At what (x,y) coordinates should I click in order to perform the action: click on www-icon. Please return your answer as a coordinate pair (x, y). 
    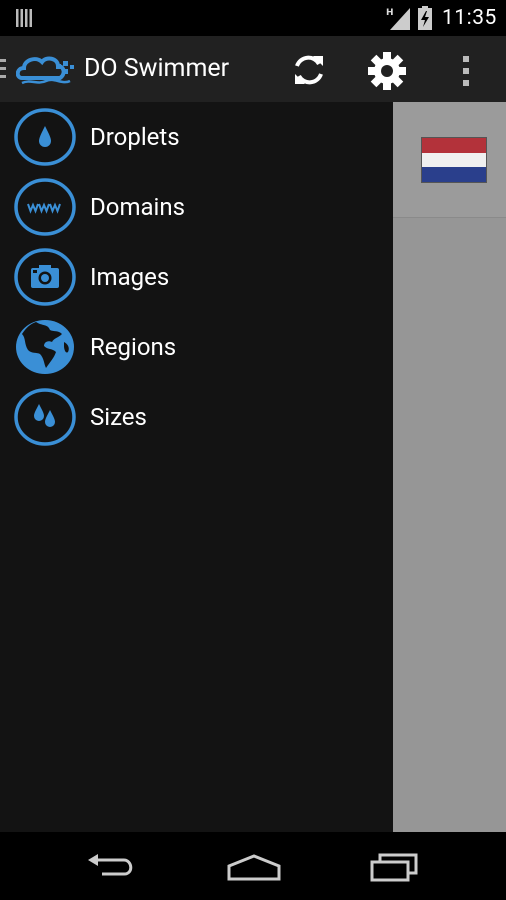
    Looking at the image, I should click on (45, 207).